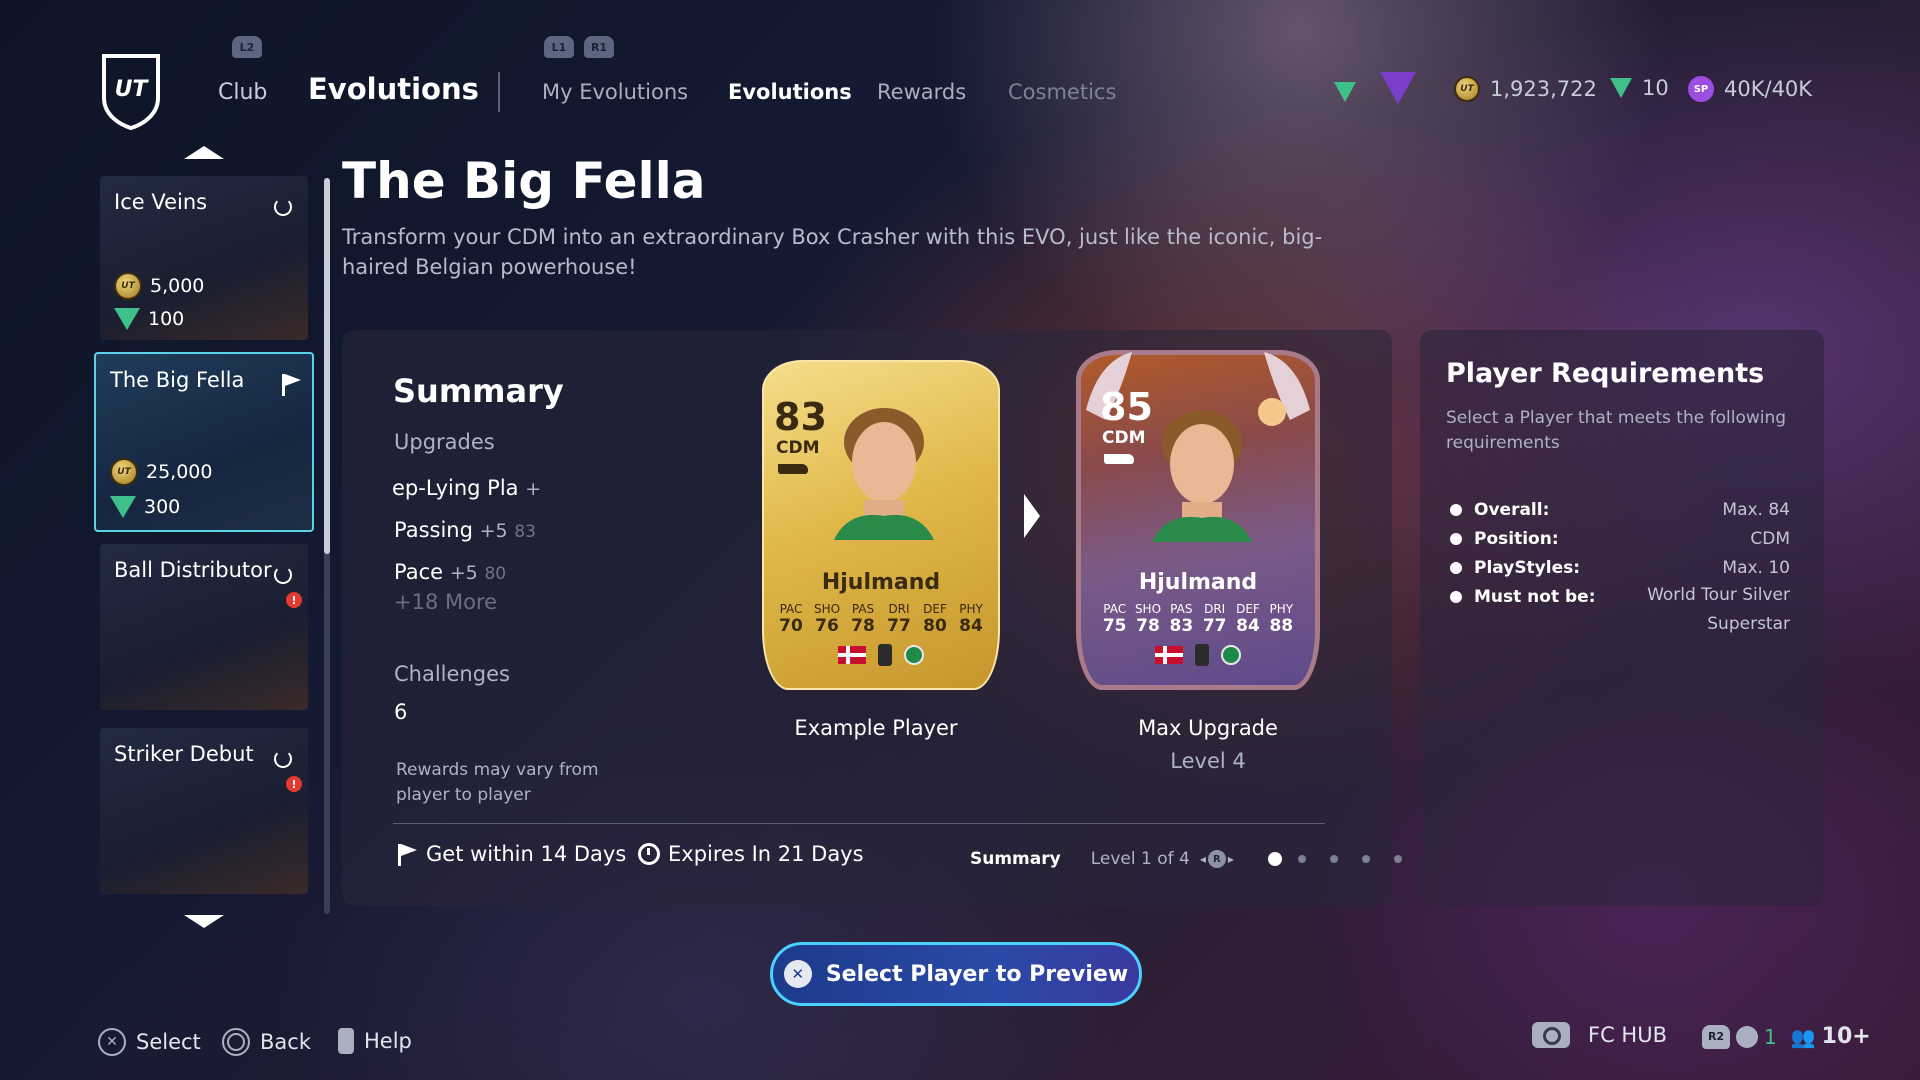  Describe the element at coordinates (914, 655) in the screenshot. I see `club-crest-icon` at that location.